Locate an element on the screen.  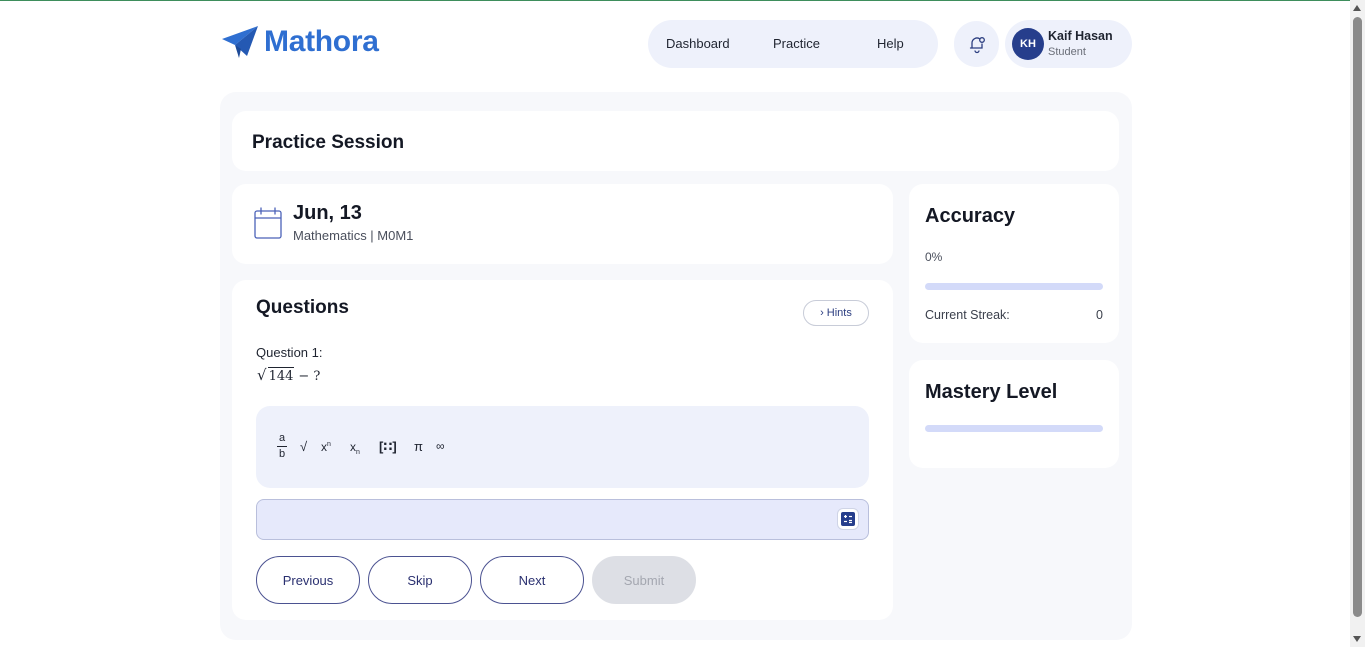
hints-label: Hints is located at coordinates (839, 313).